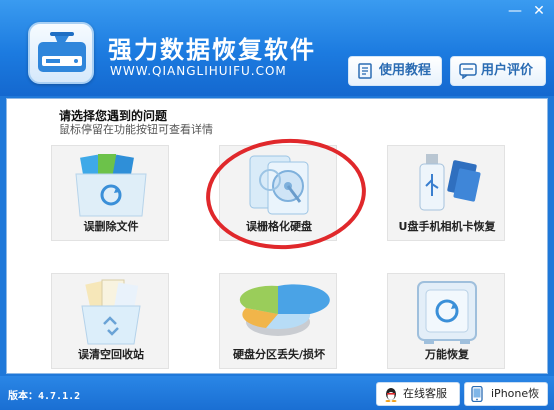  What do you see at coordinates (212, 50) in the screenshot?
I see `app-title: 强力数据恢复软件` at bounding box center [212, 50].